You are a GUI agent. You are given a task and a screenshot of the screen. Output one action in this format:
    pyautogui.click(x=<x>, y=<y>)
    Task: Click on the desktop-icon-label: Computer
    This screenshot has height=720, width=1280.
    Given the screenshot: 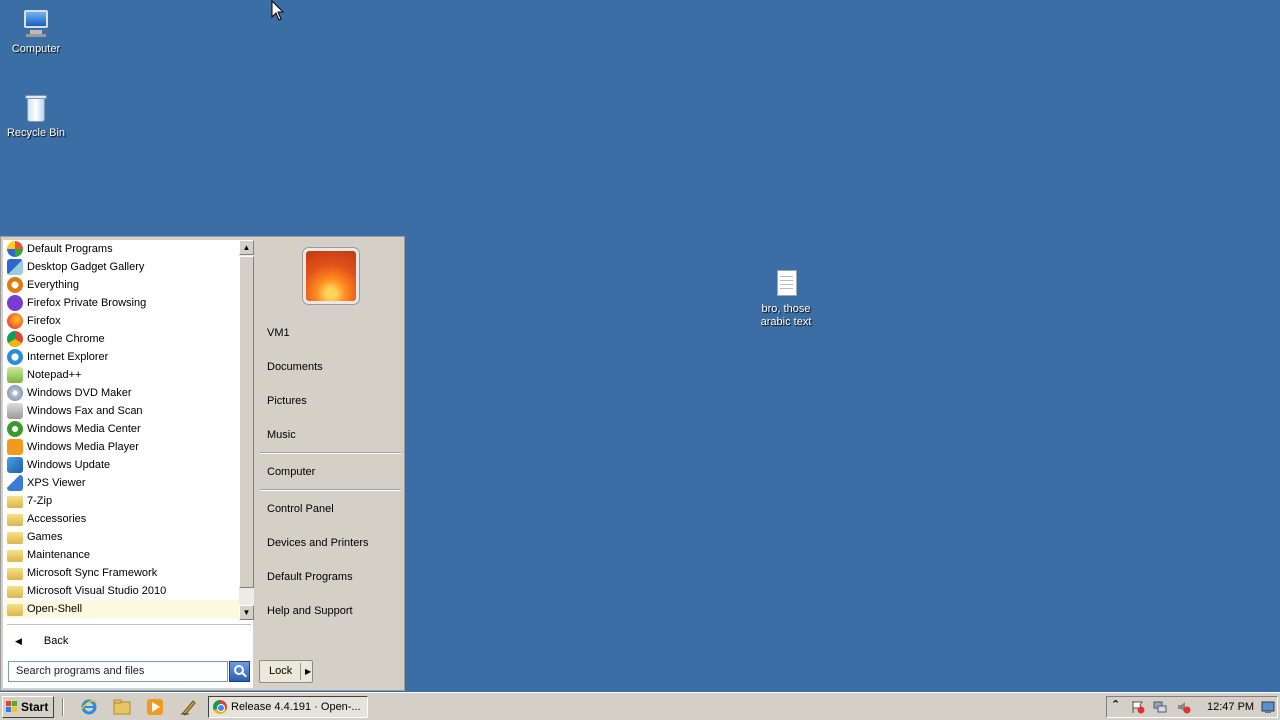 What is the action you would take?
    pyautogui.click(x=36, y=49)
    